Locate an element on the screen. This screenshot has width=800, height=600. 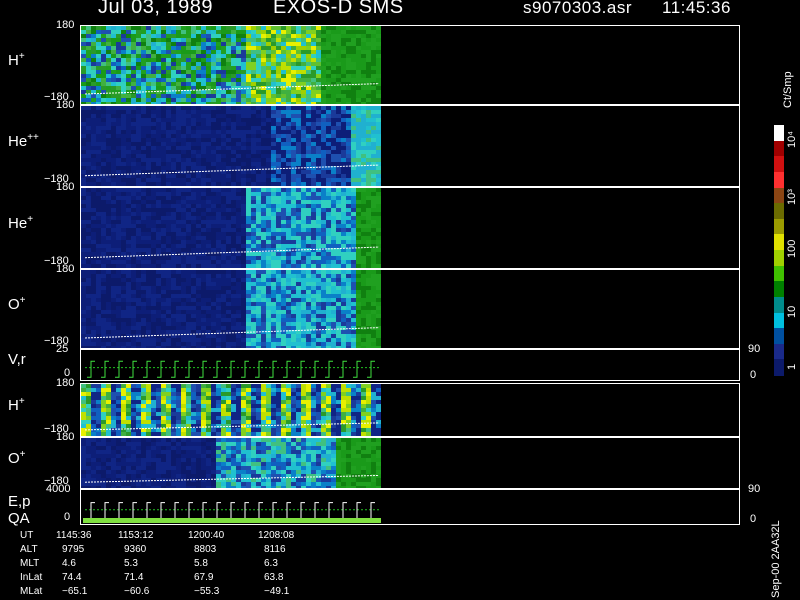
quality-bar is located at coordinates (232, 520).